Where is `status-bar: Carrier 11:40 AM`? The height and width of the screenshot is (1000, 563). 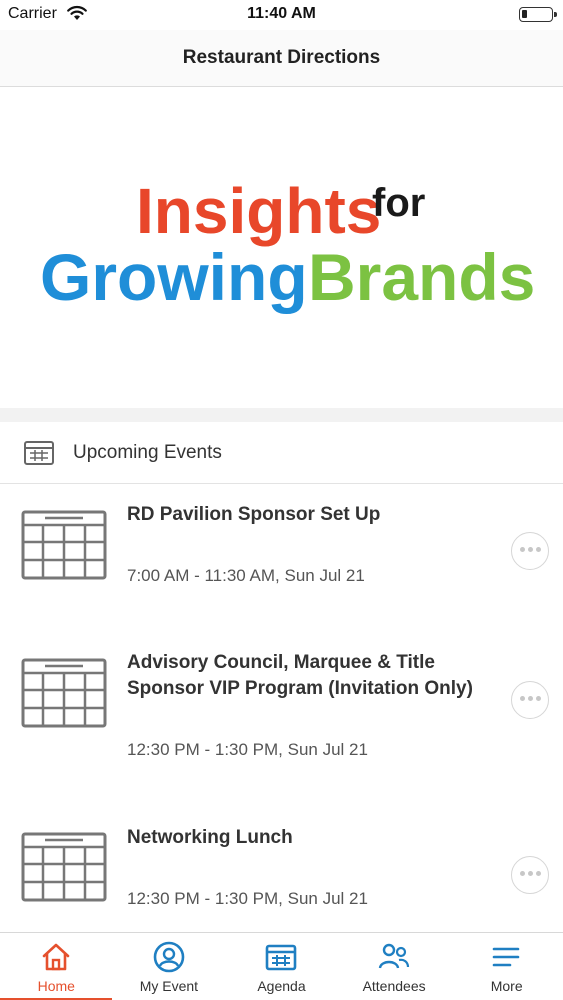 status-bar: Carrier 11:40 AM is located at coordinates (281, 15).